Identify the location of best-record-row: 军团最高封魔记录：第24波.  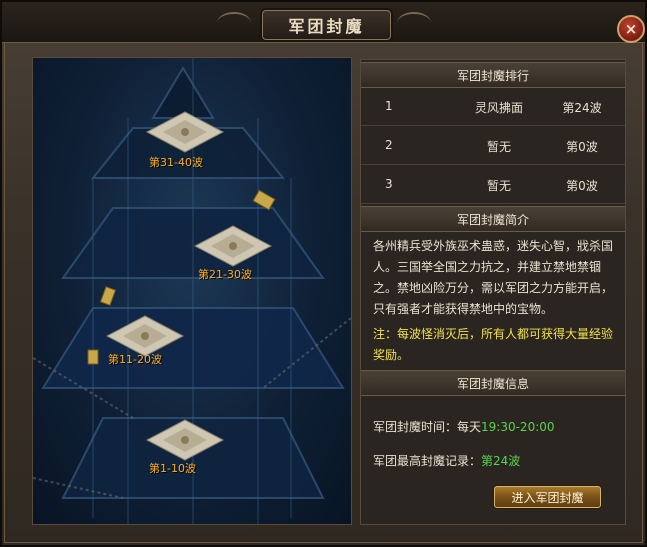
(446, 460).